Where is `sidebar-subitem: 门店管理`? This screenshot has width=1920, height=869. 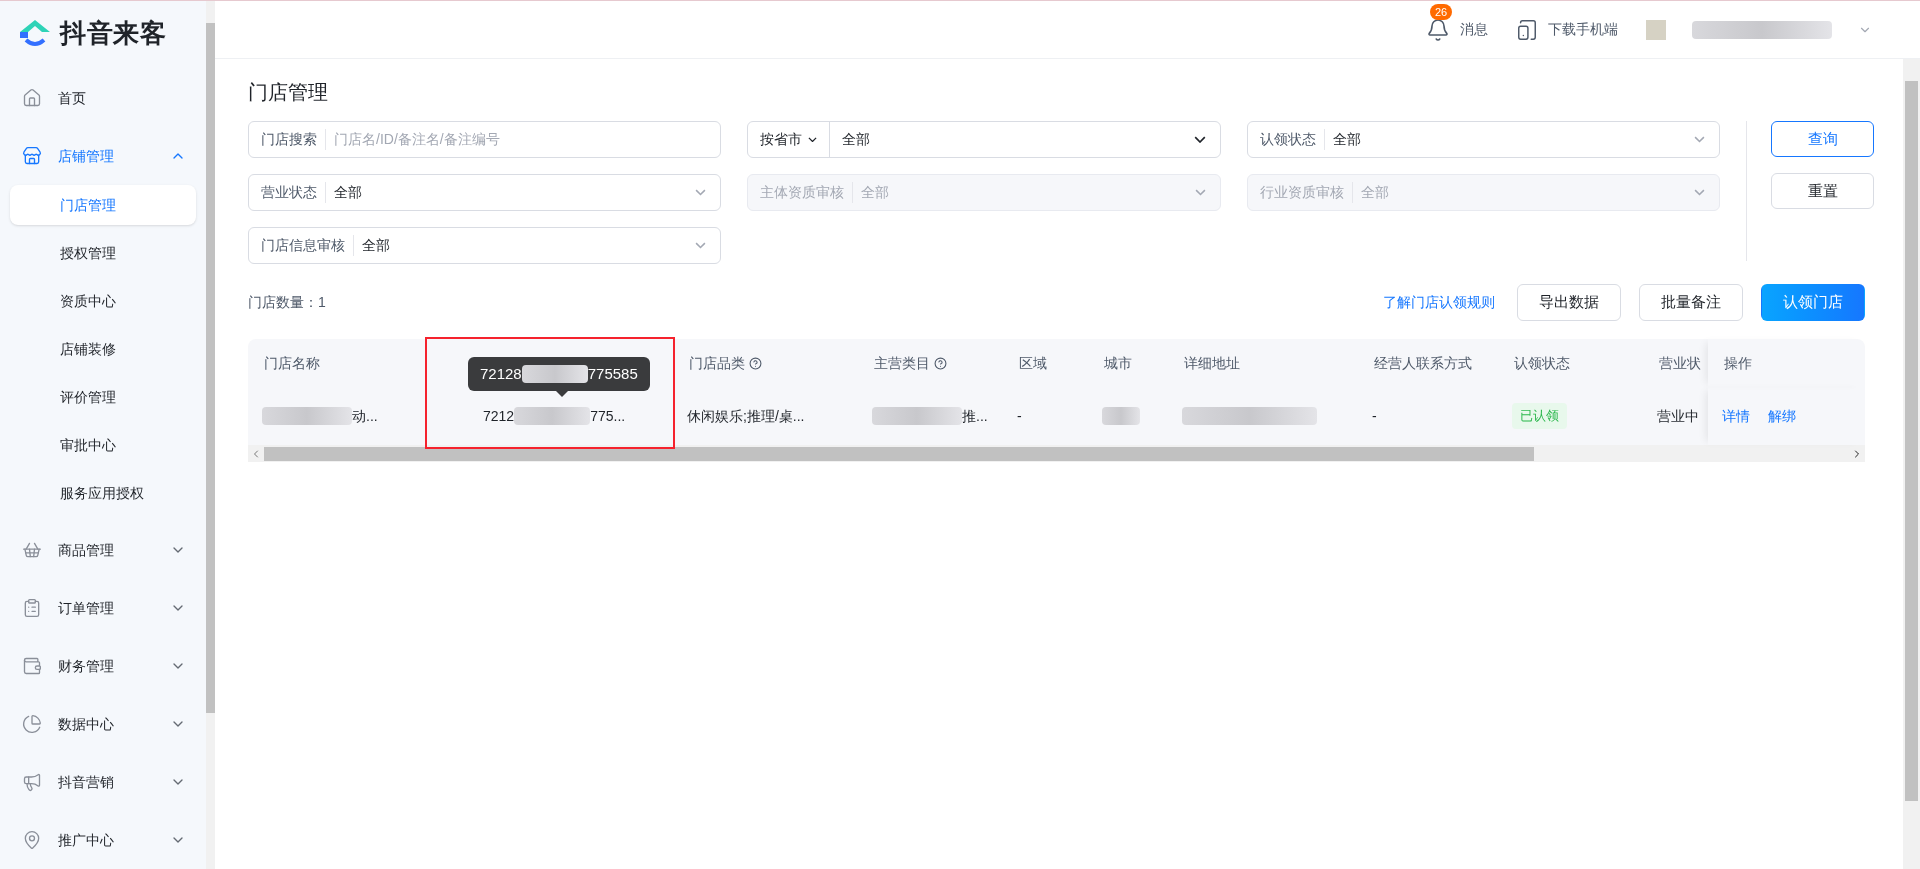 sidebar-subitem: 门店管理 is located at coordinates (103, 205).